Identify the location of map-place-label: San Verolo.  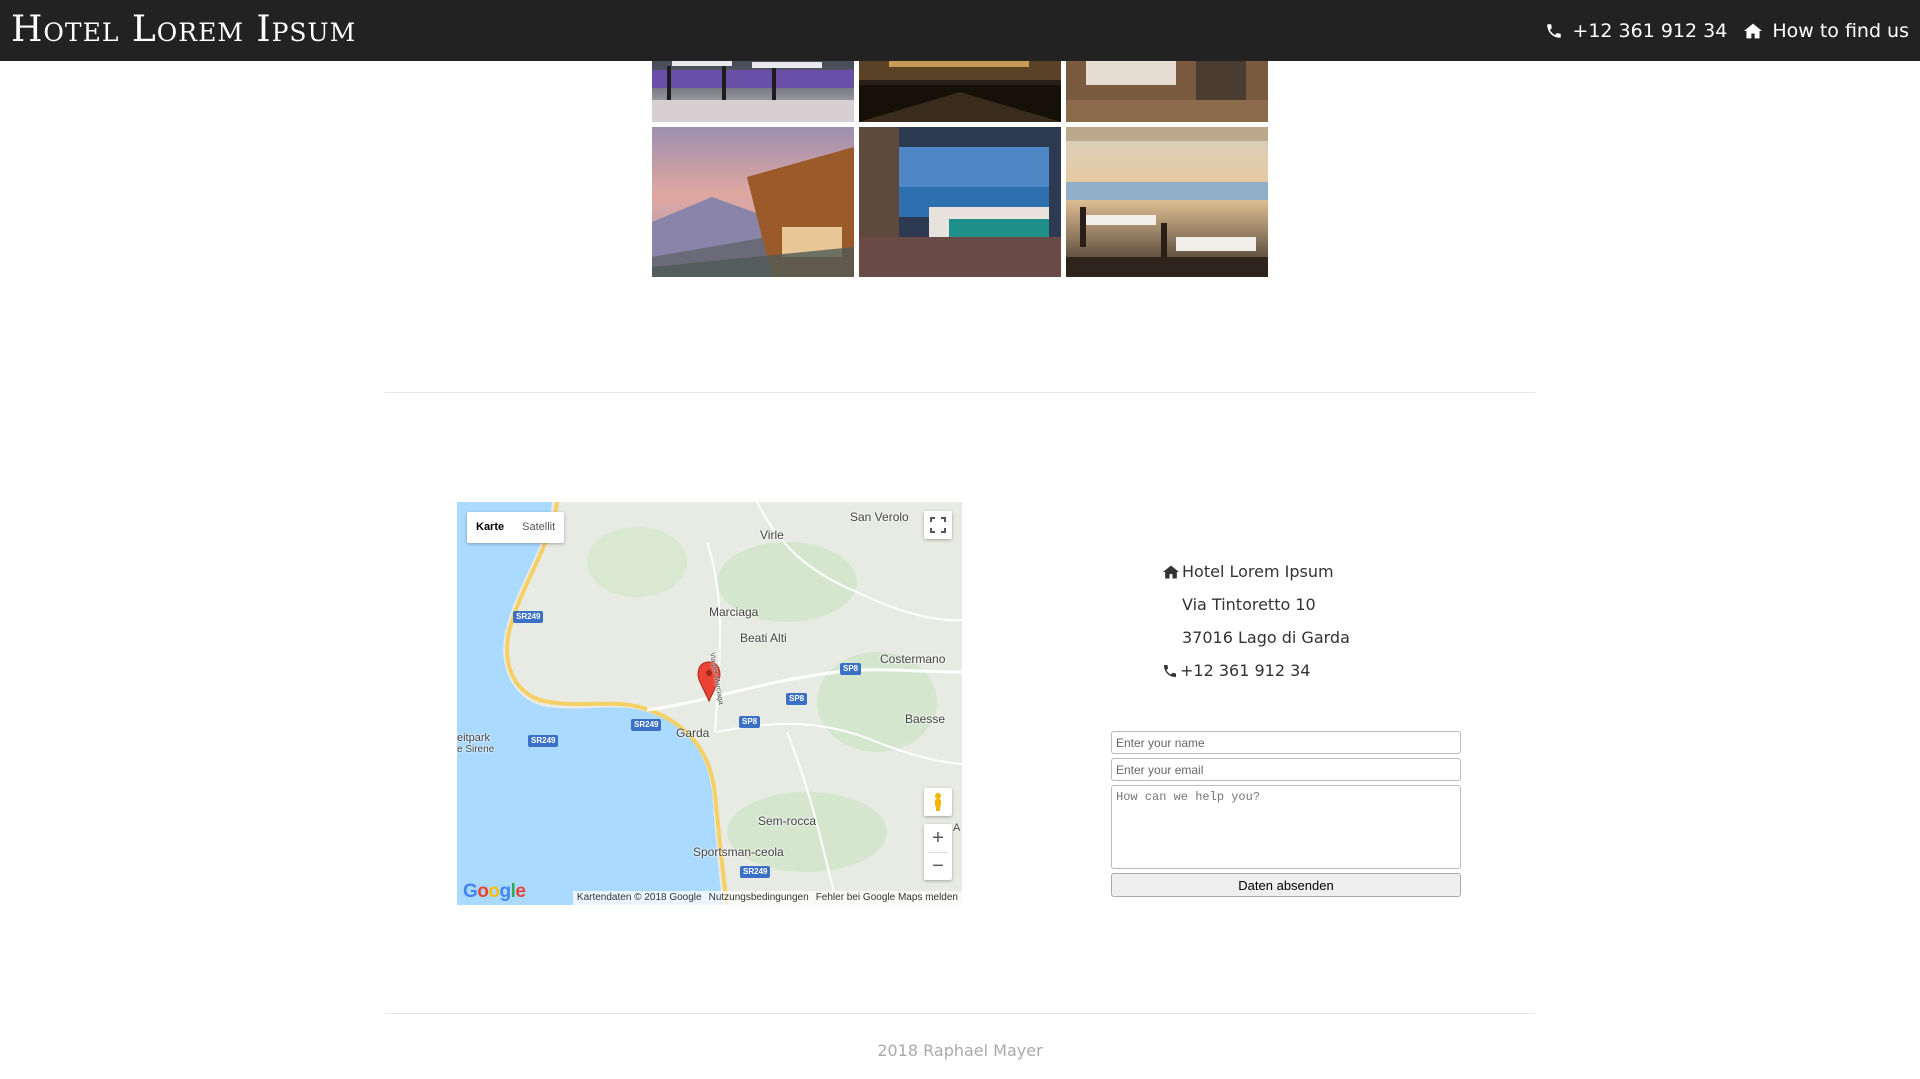
(879, 517).